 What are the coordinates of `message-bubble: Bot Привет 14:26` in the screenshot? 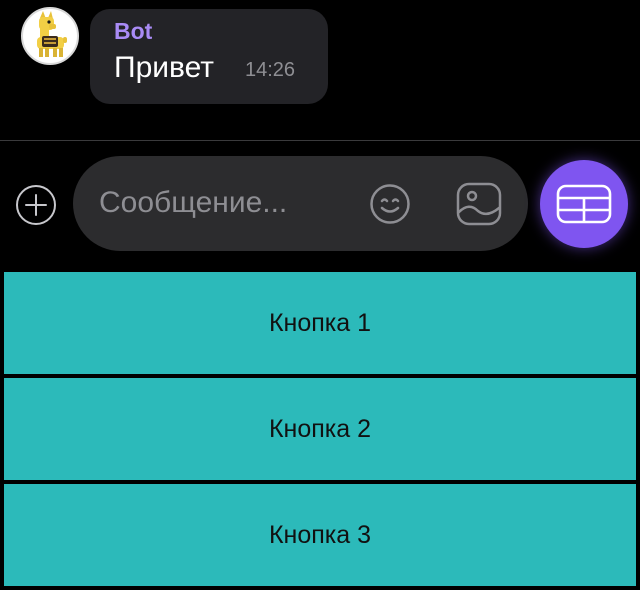 It's located at (209, 56).